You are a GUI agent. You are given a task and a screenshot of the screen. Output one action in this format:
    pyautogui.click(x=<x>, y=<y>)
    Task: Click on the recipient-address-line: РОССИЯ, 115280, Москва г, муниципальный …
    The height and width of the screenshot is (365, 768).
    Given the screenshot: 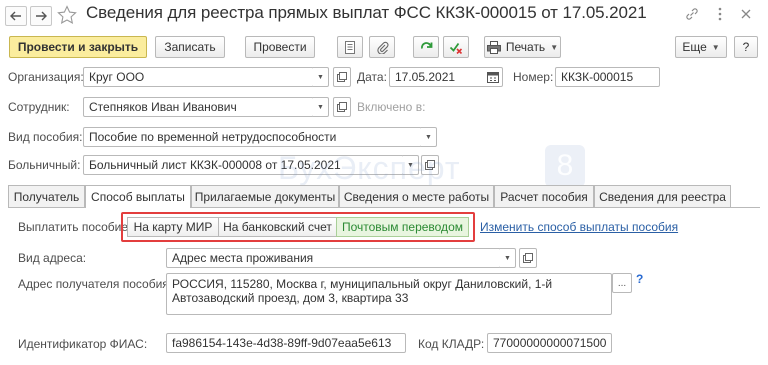 What is the action you would take?
    pyautogui.click(x=362, y=284)
    